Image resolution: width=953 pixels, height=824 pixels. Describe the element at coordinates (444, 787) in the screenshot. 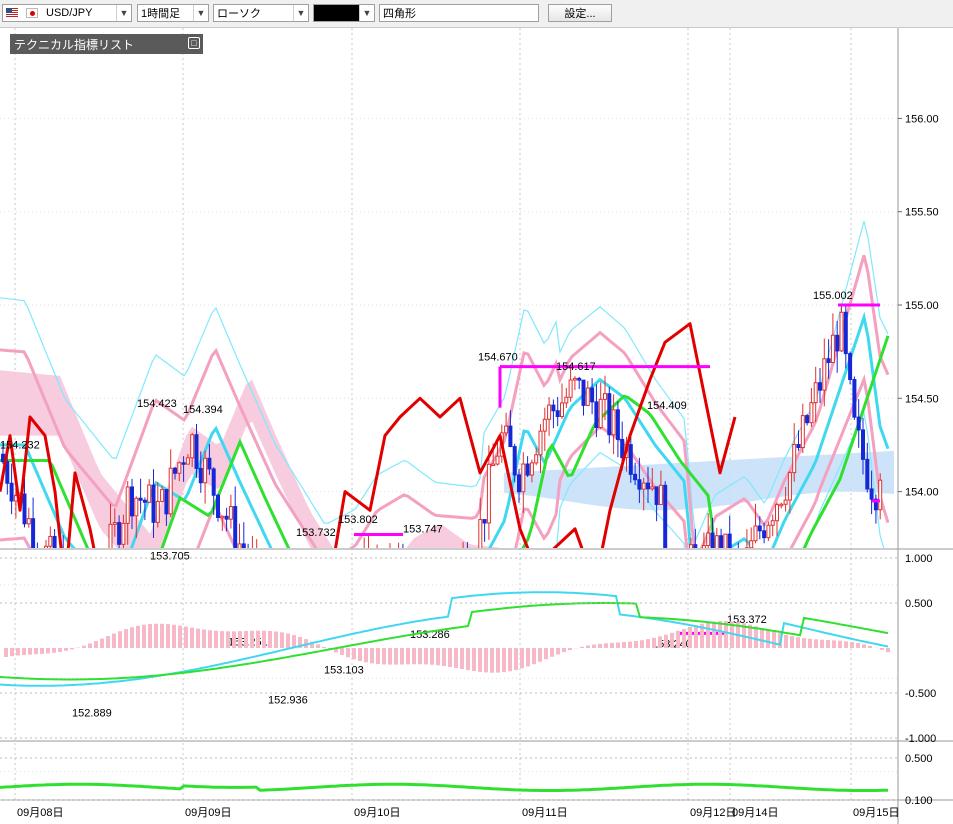

I see `oscillator-line` at that location.